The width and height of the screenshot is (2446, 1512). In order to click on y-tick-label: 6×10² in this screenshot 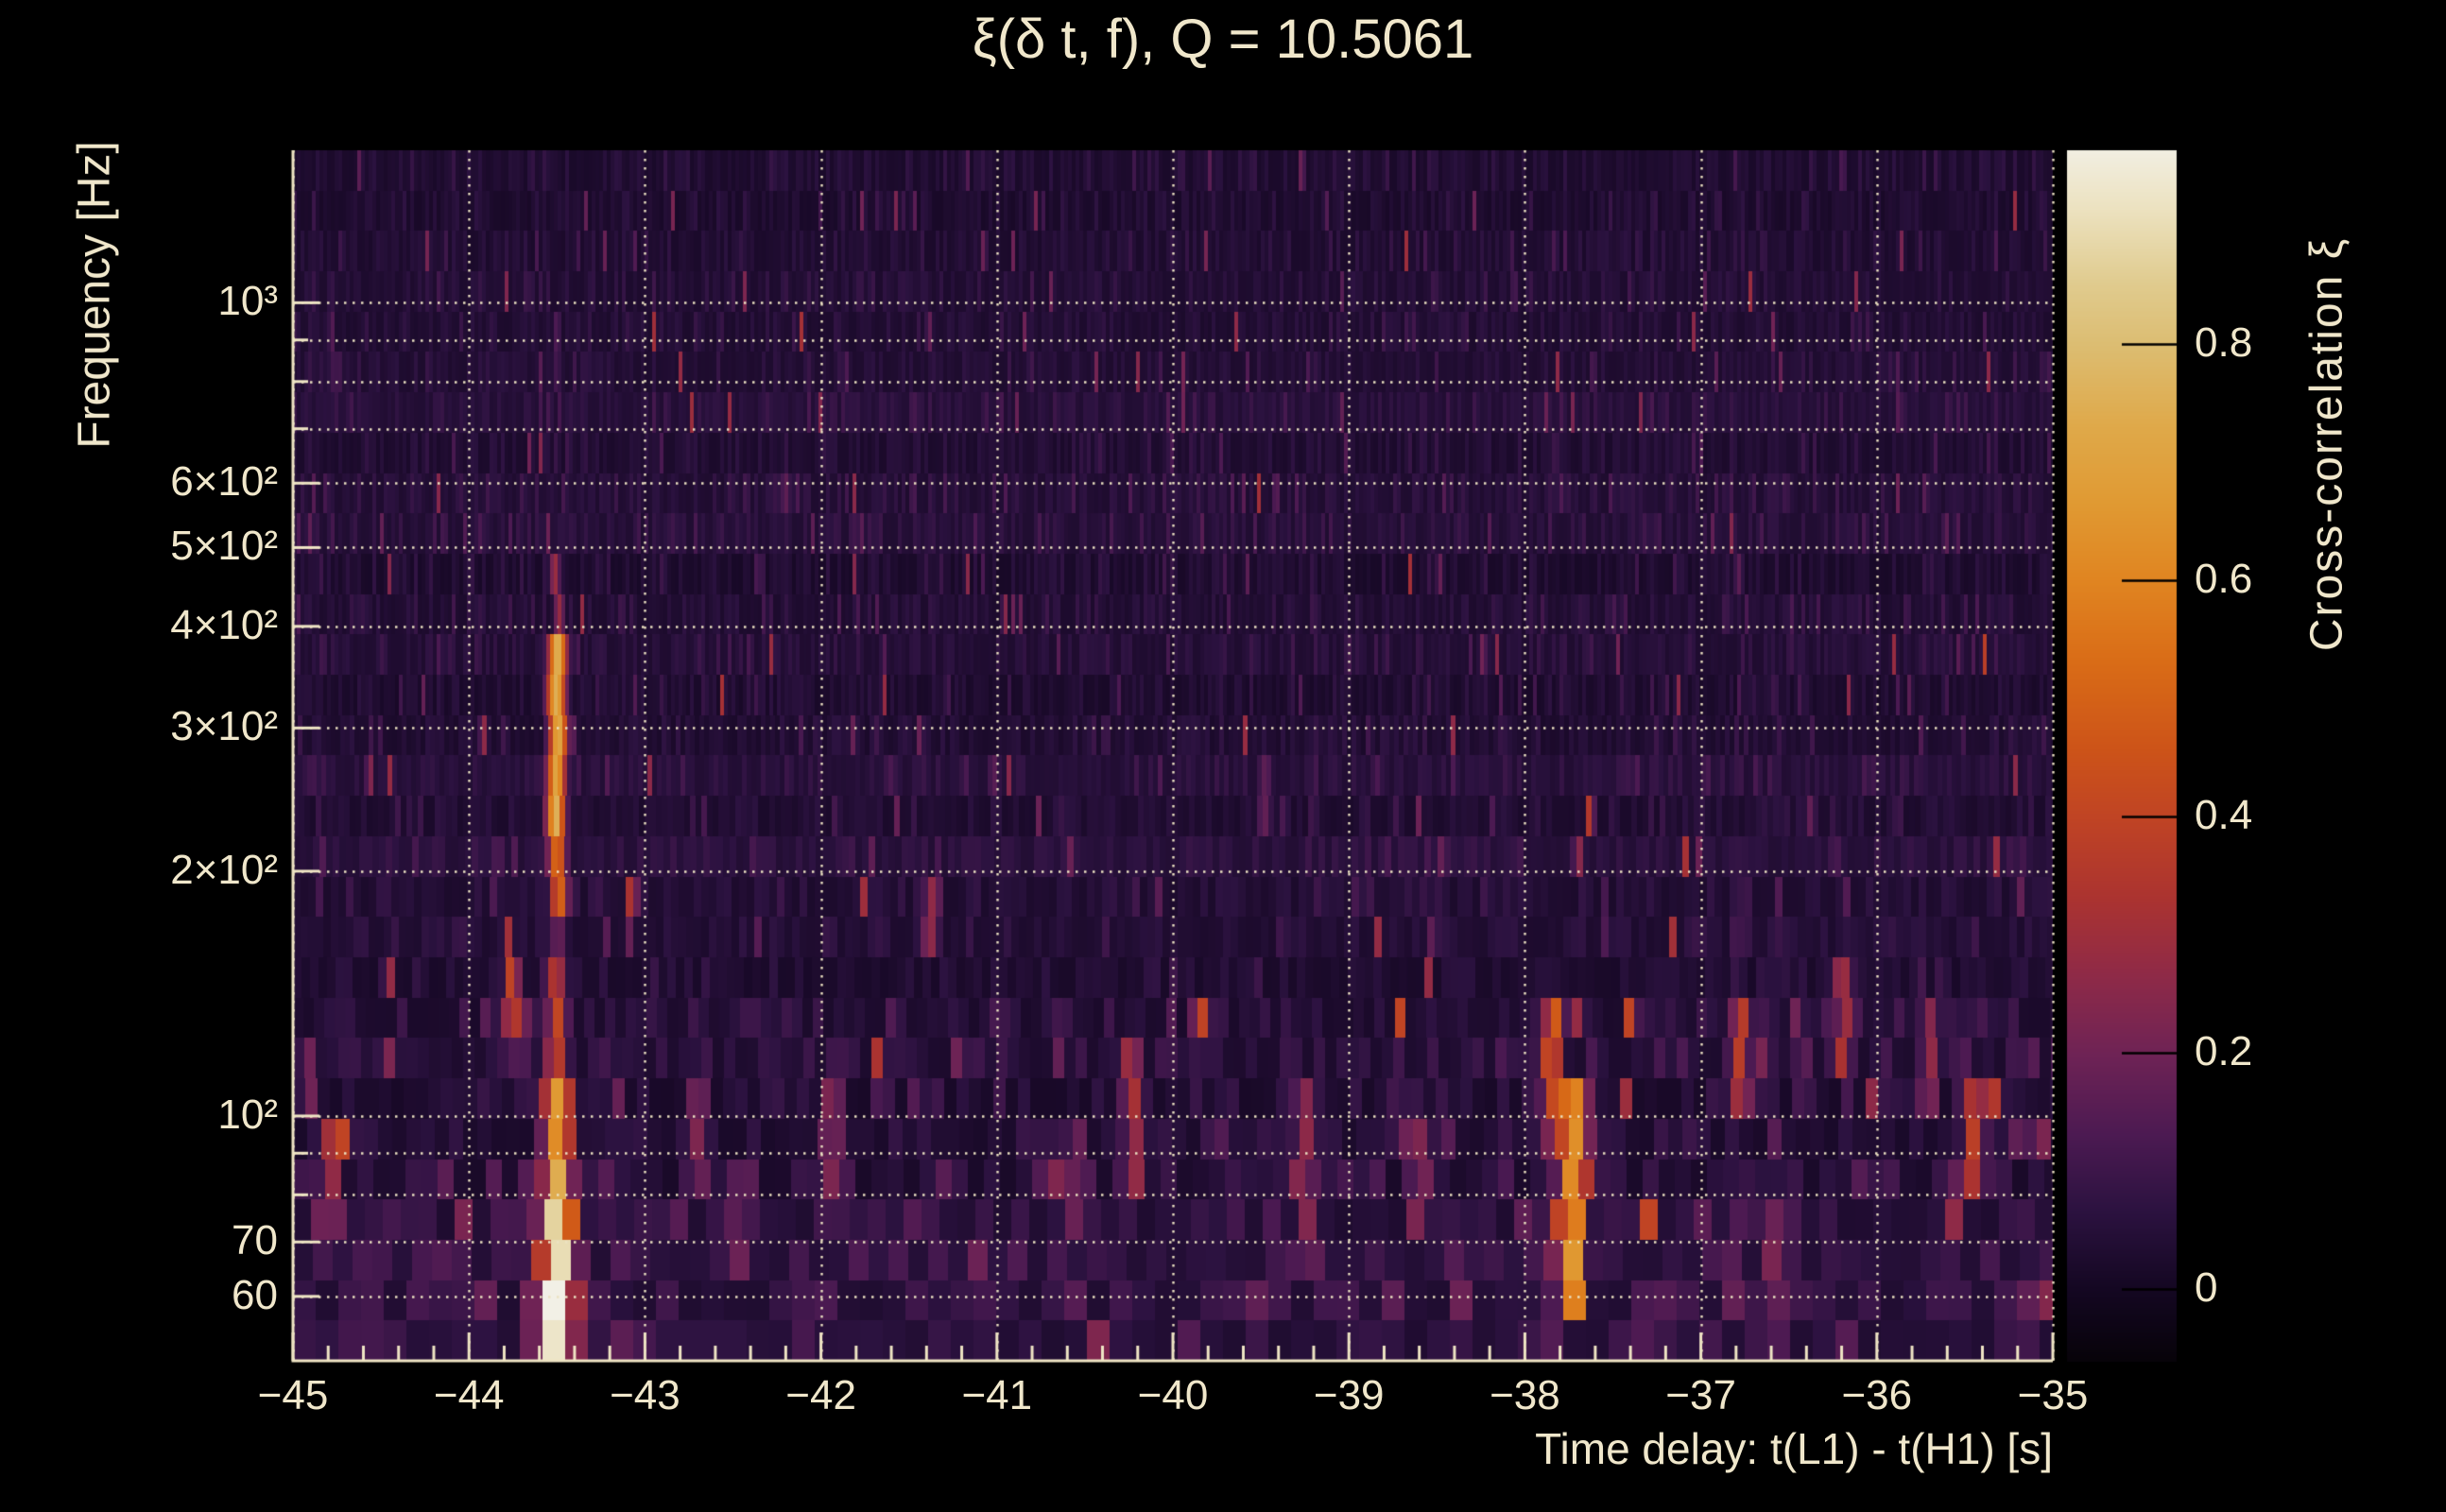, I will do `click(224, 482)`.